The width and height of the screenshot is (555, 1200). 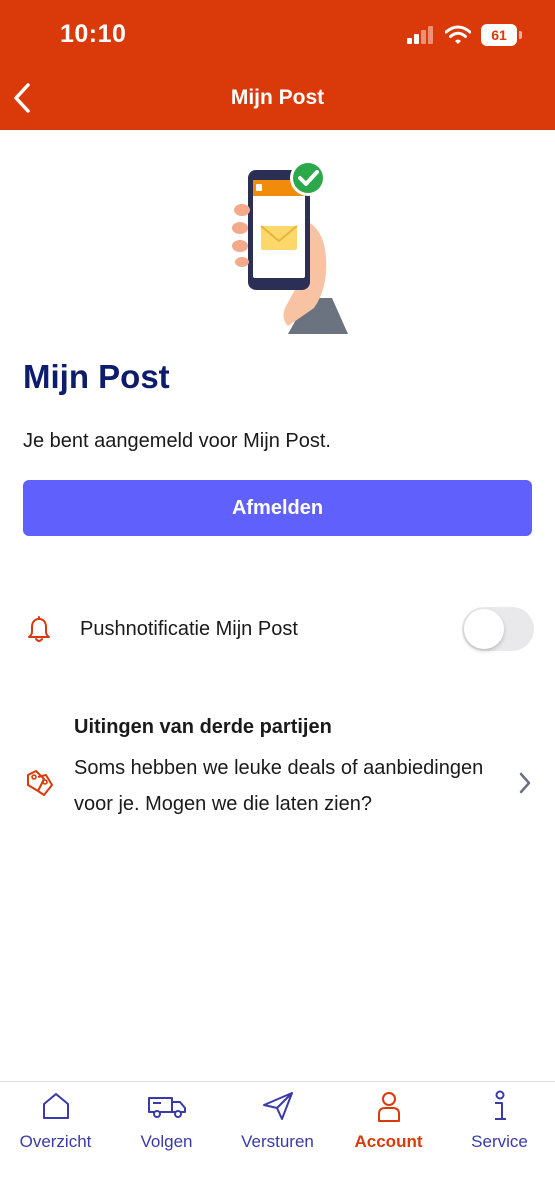 What do you see at coordinates (501, 35) in the screenshot?
I see `battery-indicator: 61` at bounding box center [501, 35].